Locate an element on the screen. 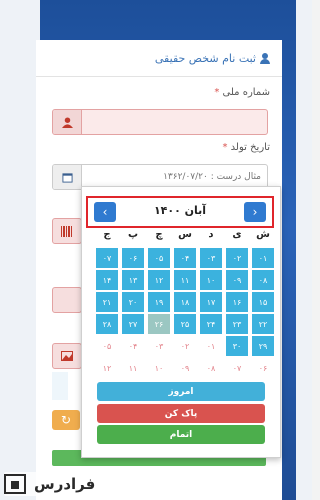 The height and width of the screenshot is (500, 320). calendar-day-outside: ۰۶ is located at coordinates (263, 368).